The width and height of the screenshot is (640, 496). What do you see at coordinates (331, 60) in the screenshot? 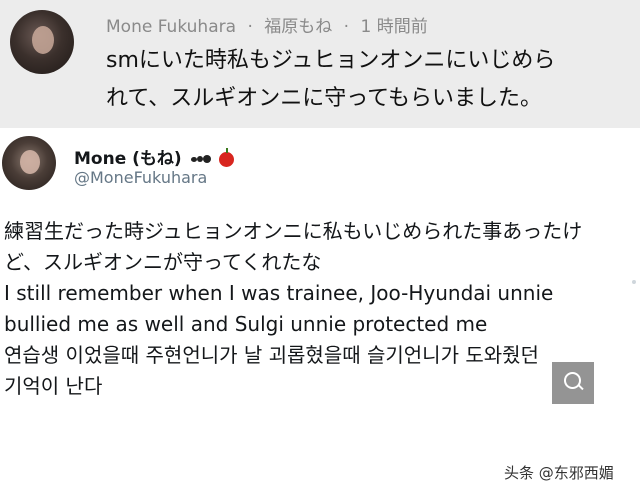
I see `reply-text-line: smにいた時私もジュヒョンオンニにいじめら` at bounding box center [331, 60].